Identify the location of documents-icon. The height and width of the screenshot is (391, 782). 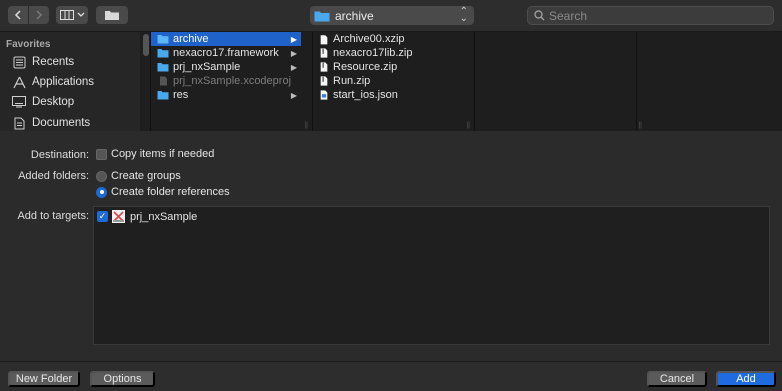
(19, 123).